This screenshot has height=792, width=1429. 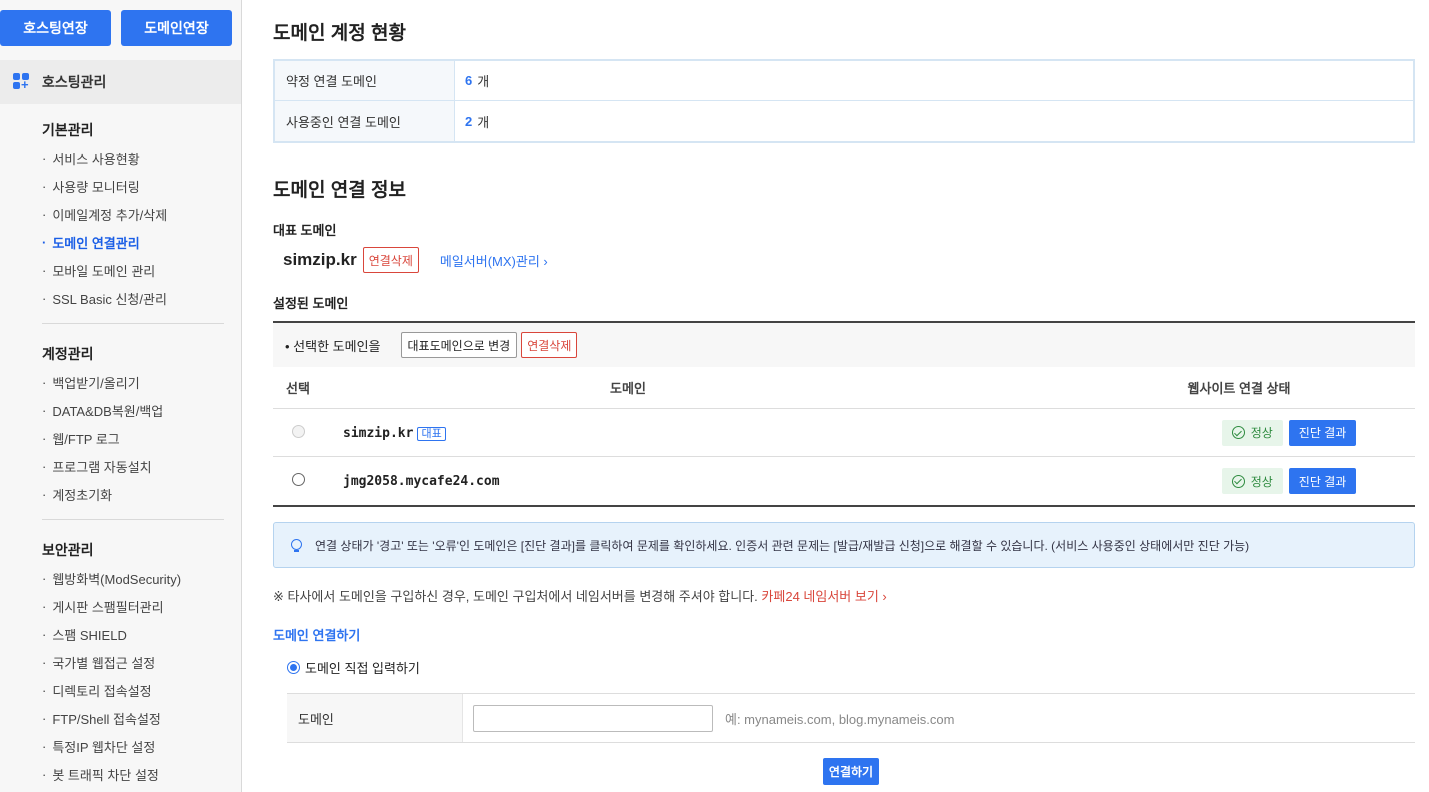 What do you see at coordinates (311, 303) in the screenshot?
I see `set-domain-title: 설정된 도메인` at bounding box center [311, 303].